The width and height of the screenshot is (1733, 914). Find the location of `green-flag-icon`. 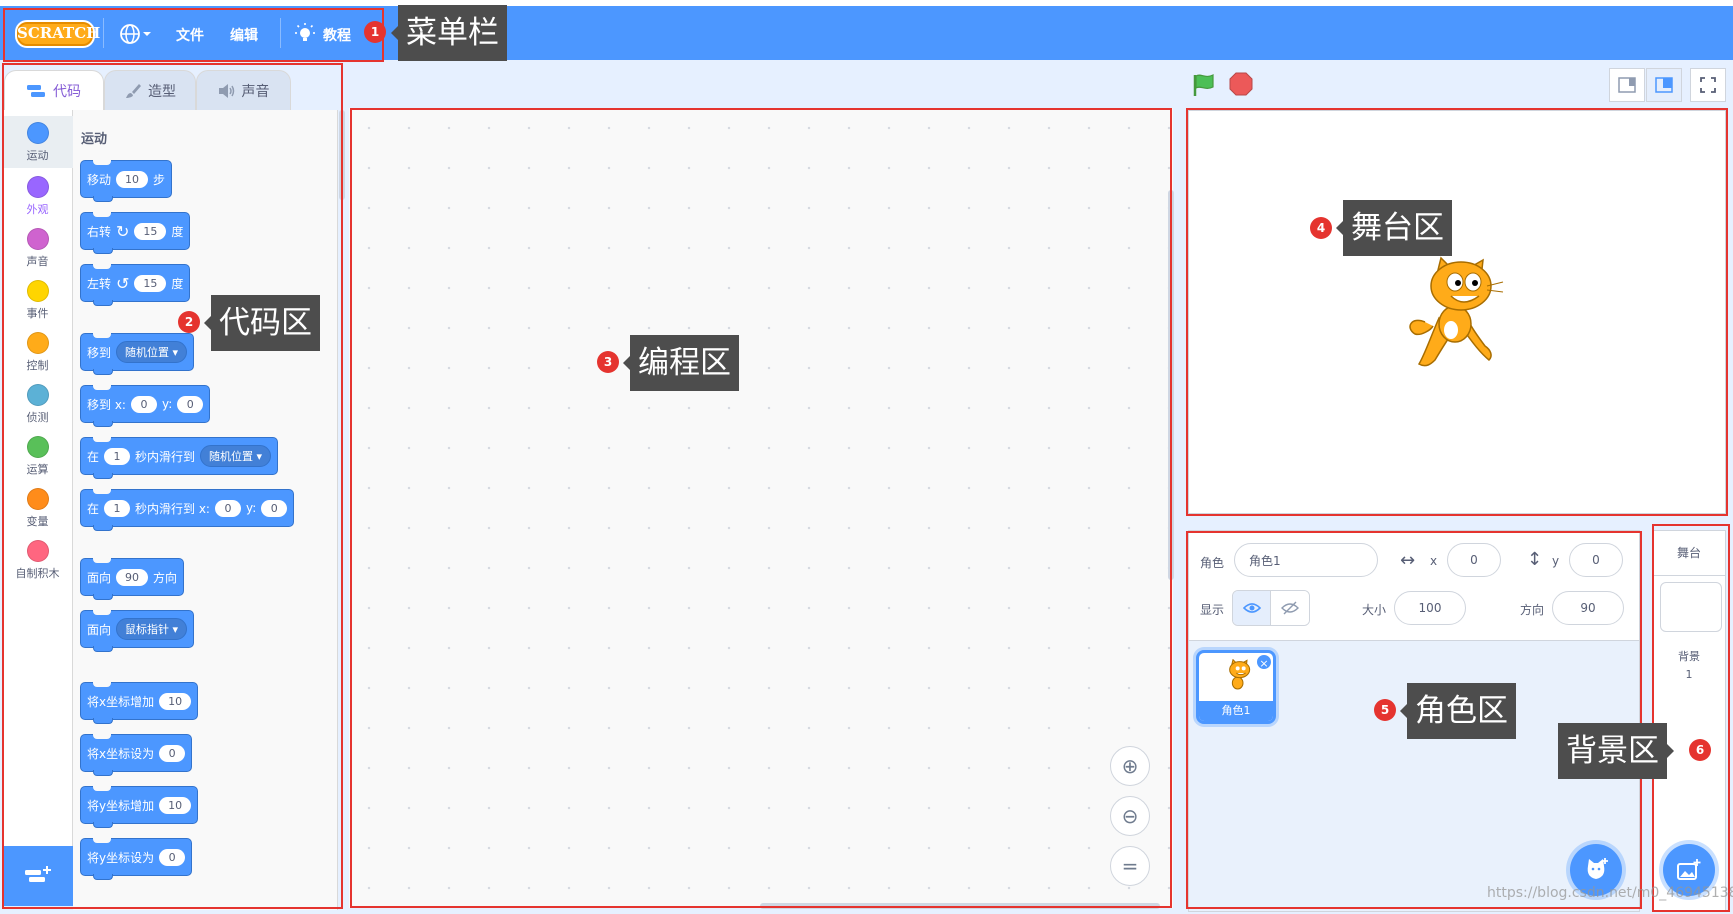

green-flag-icon is located at coordinates (1204, 87).